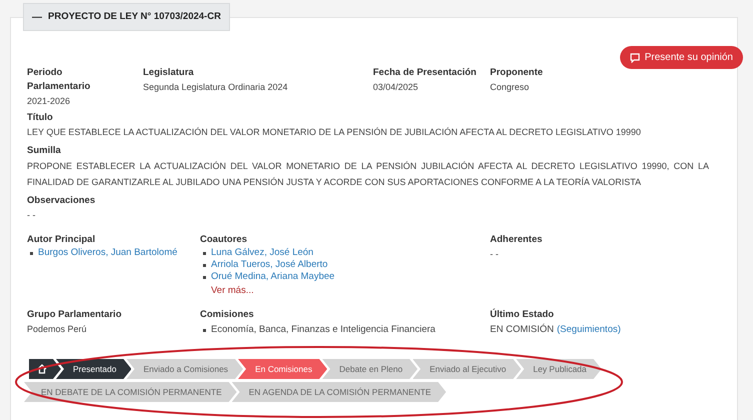 This screenshot has height=420, width=753. I want to click on field-value: Podemos Perú, so click(57, 329).